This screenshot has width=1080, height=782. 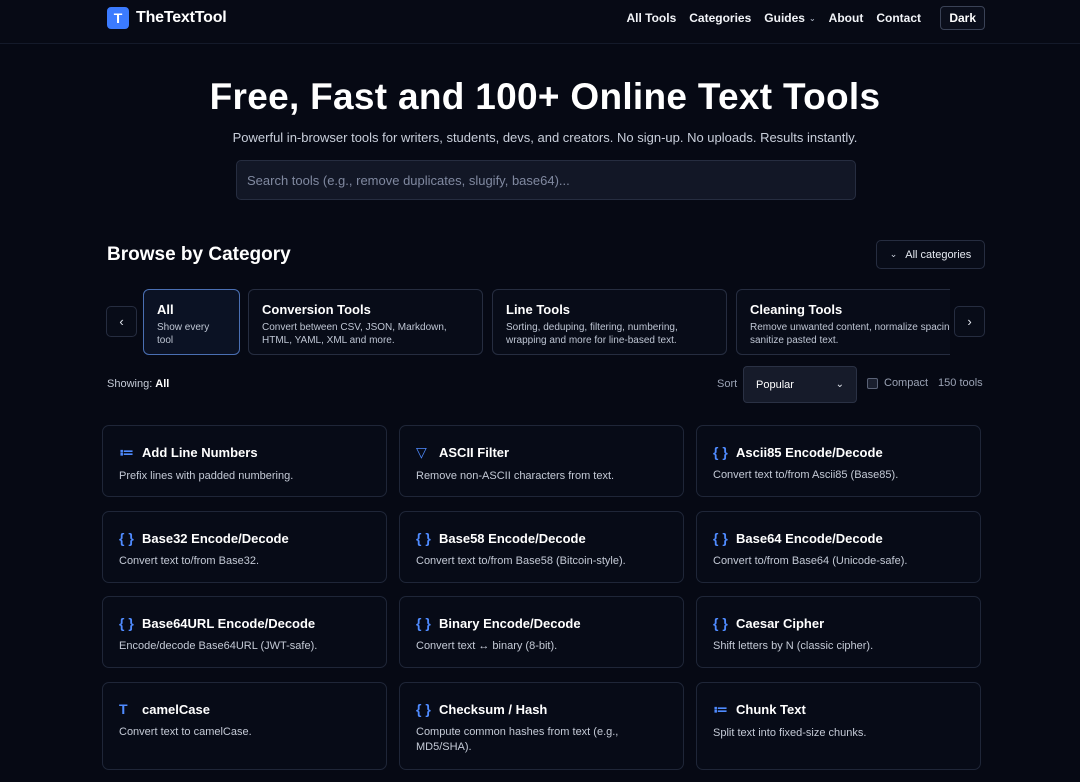 I want to click on tool-name: Base64 Encode/Decode, so click(x=809, y=538).